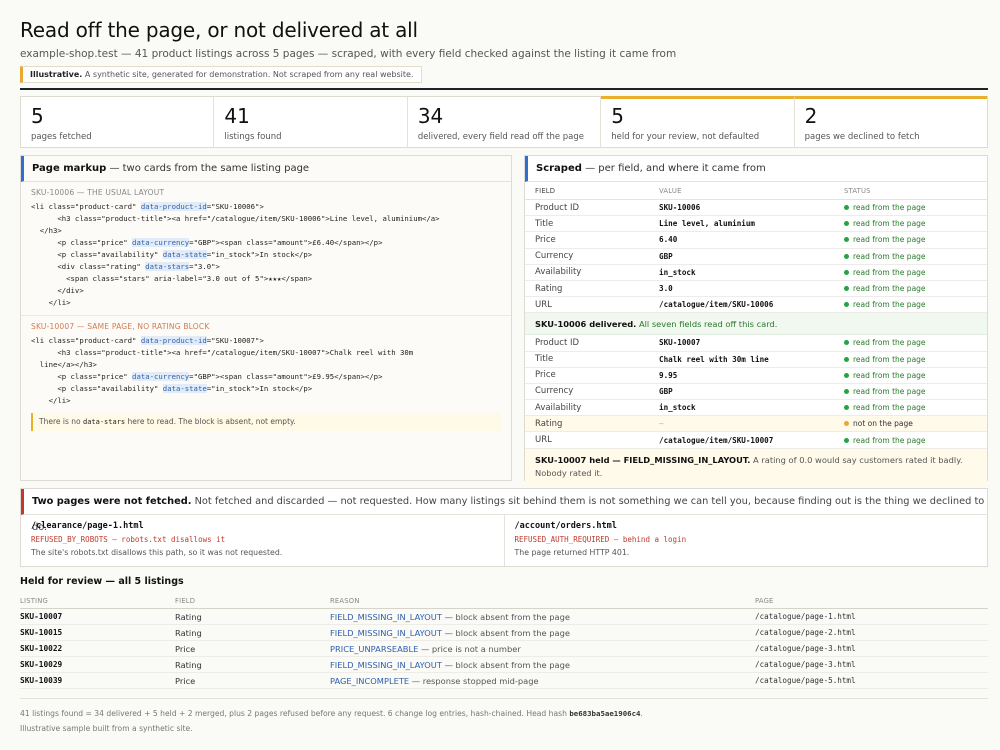 Image resolution: width=1000 pixels, height=750 pixels. What do you see at coordinates (112, 501) in the screenshot?
I see `refused-title: Two pages were not fetched.` at bounding box center [112, 501].